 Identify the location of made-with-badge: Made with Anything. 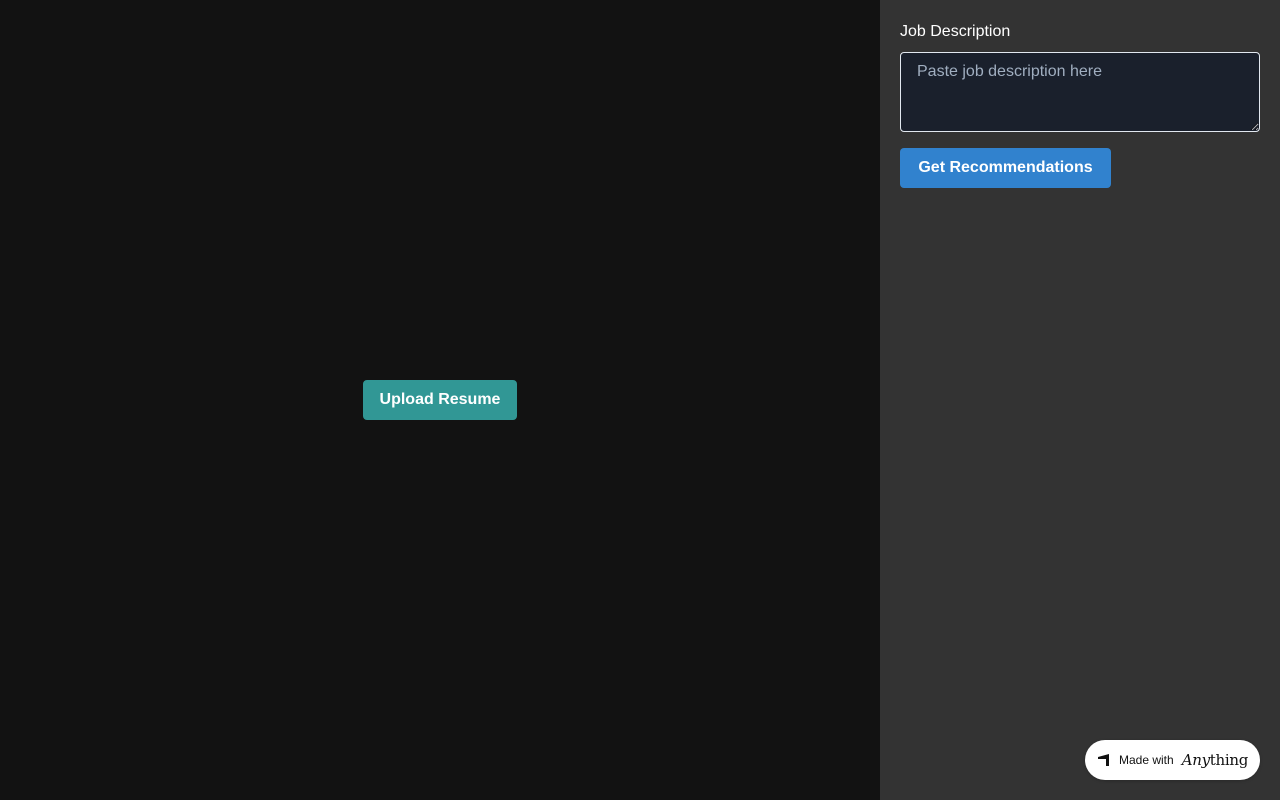
(1172, 760).